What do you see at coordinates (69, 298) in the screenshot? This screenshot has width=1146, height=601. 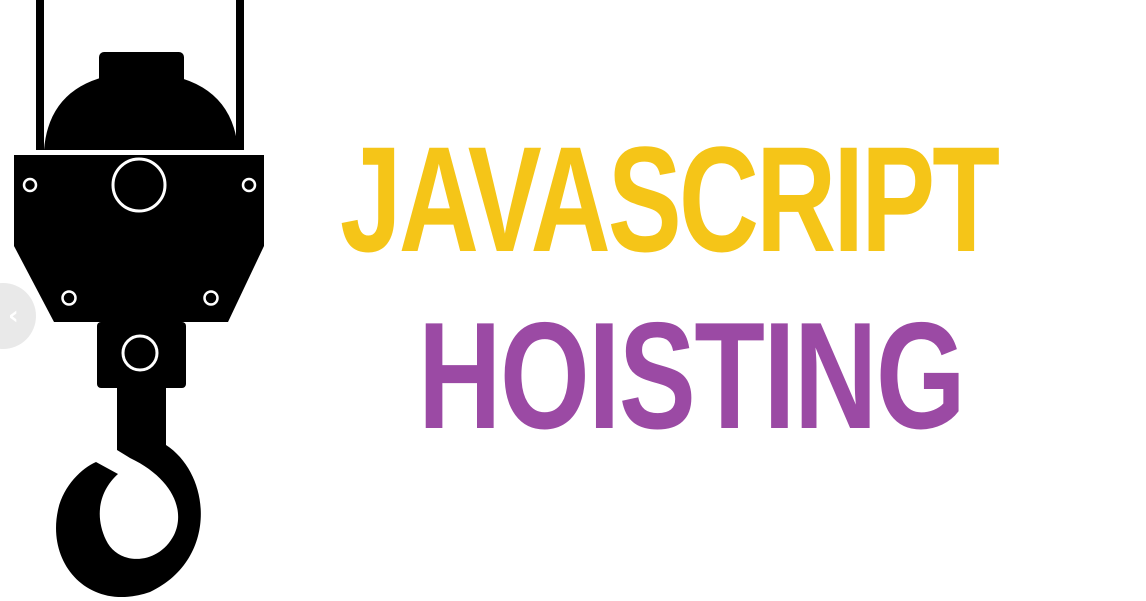 I see `bolt-lower-left` at bounding box center [69, 298].